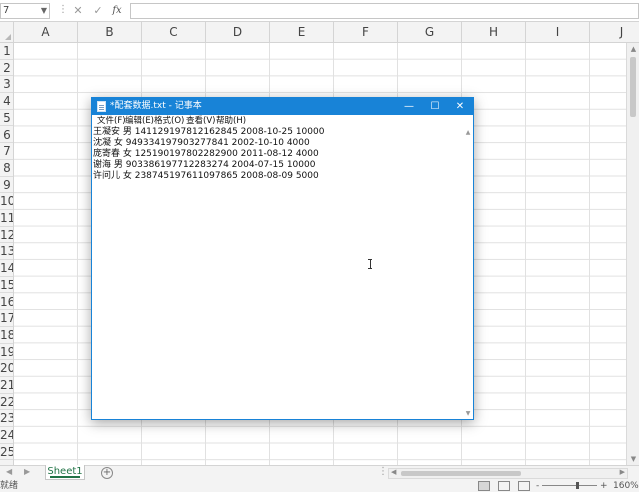  I want to click on formula-input, so click(384, 11).